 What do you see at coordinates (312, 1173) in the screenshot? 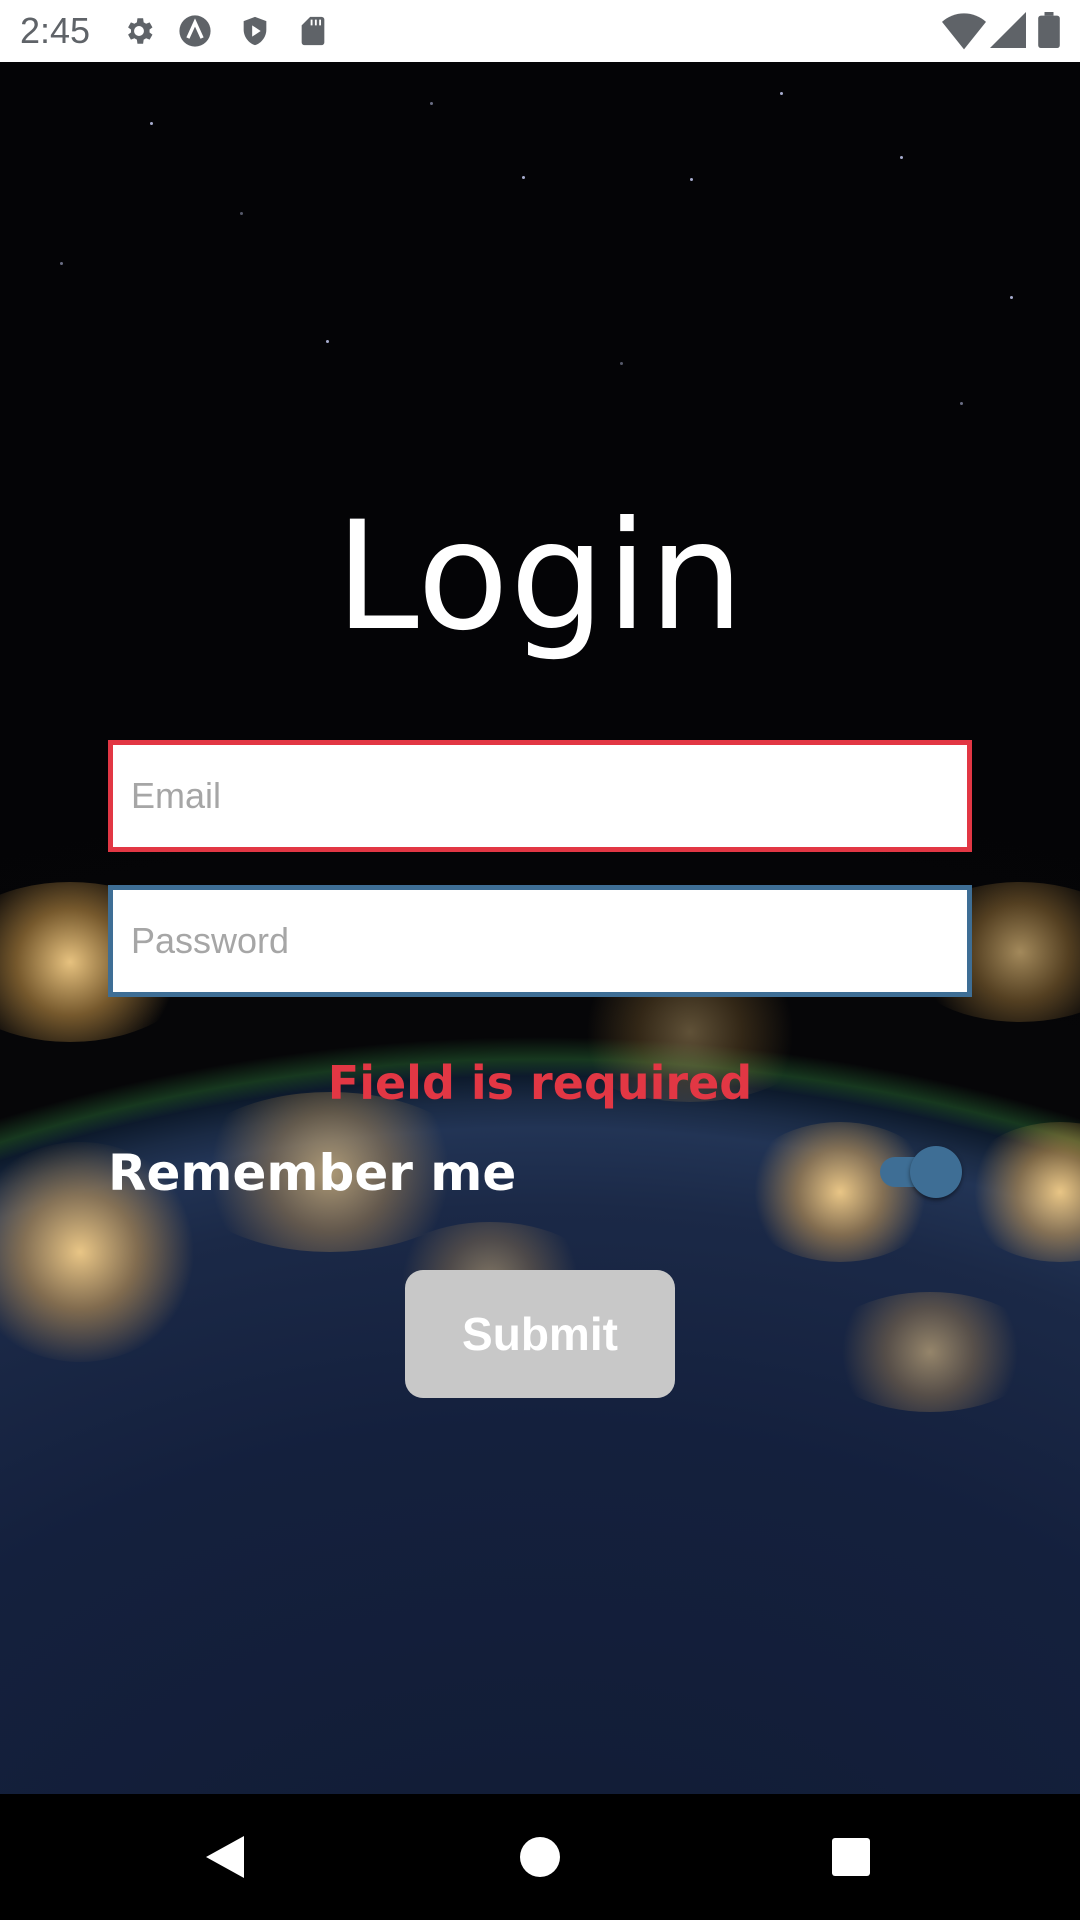
I see `remember-me-label: Remember me` at bounding box center [312, 1173].